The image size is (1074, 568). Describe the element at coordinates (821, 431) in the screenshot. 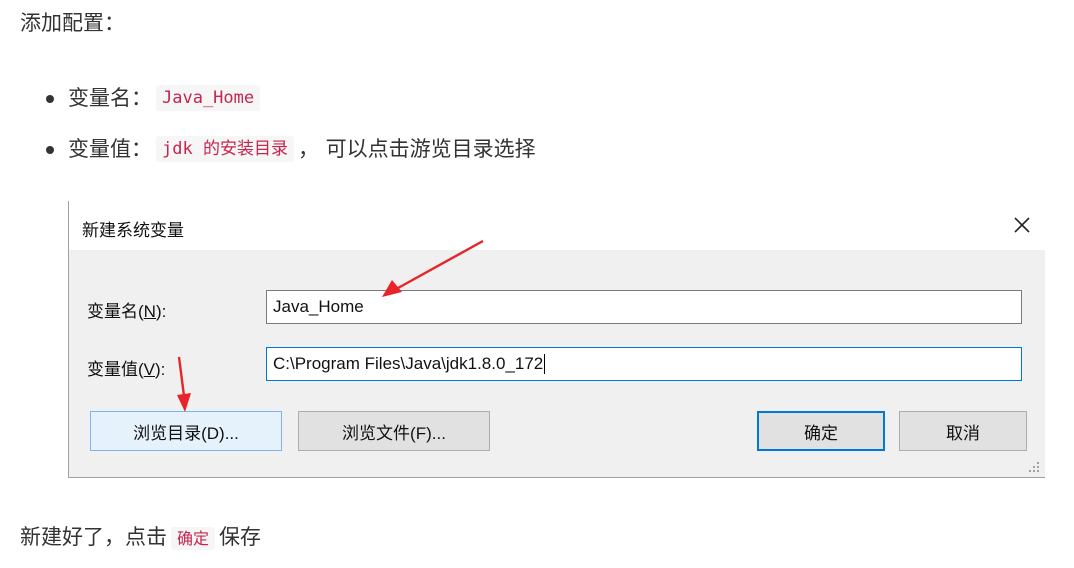

I see `ok-button: 确定` at that location.